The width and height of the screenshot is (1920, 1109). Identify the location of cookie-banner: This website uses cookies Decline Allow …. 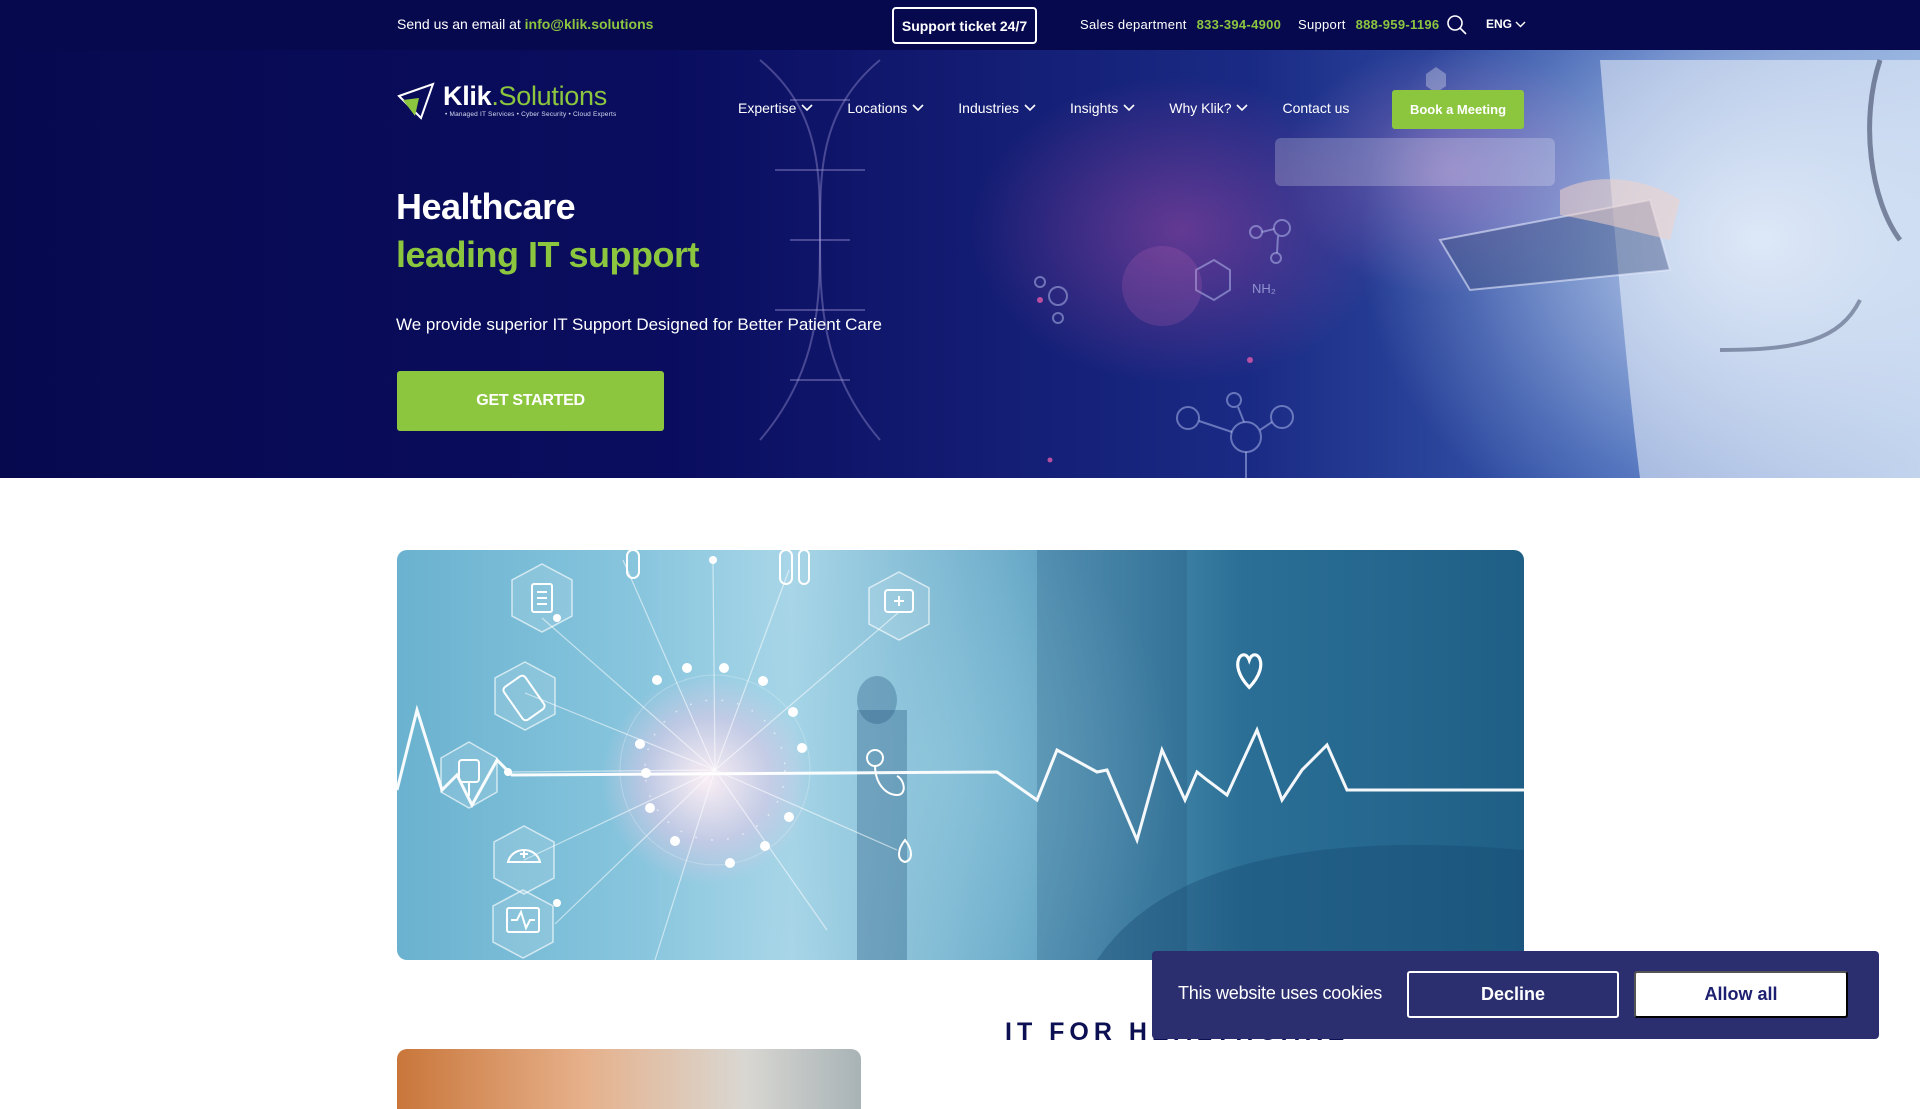
(1515, 995).